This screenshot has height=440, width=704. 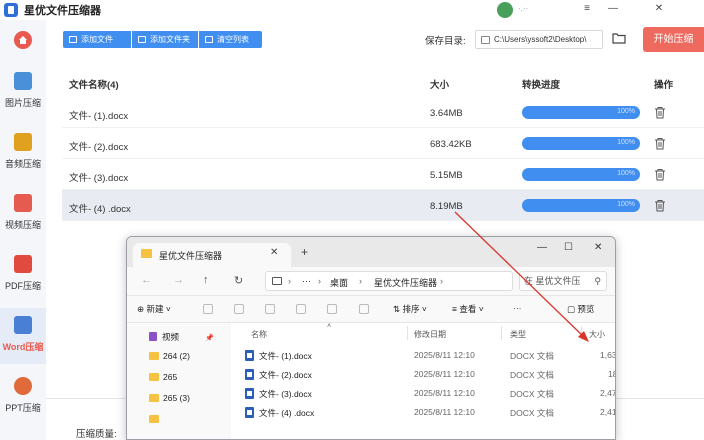 I want to click on file-size: 1,63, so click(x=608, y=355).